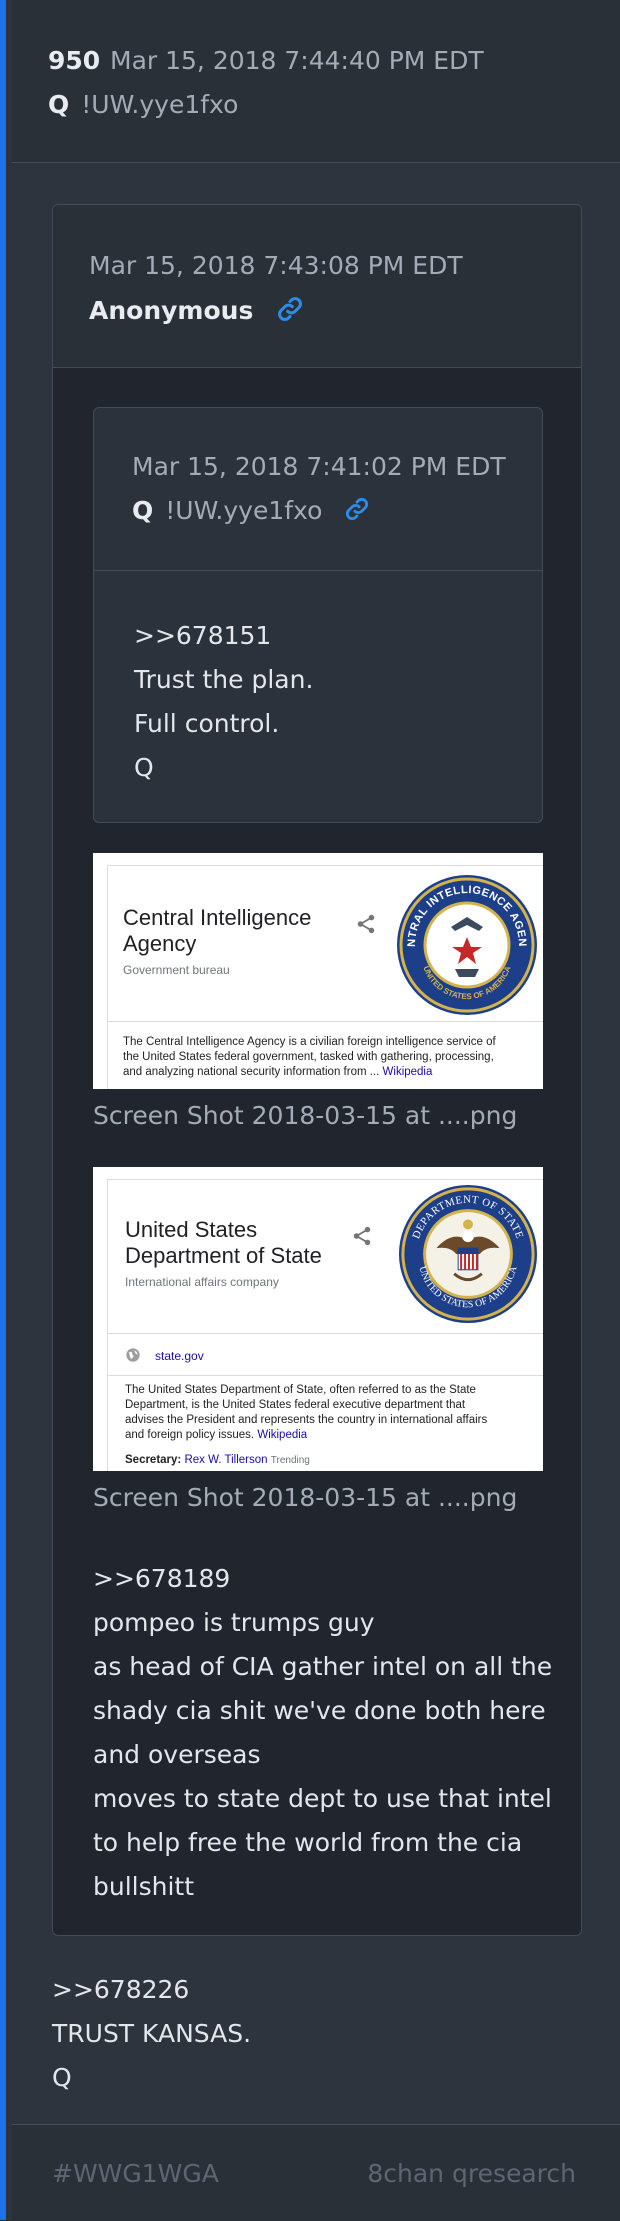 The image size is (620, 2221). What do you see at coordinates (144, 1886) in the screenshot?
I see `post-line: bullshitt` at bounding box center [144, 1886].